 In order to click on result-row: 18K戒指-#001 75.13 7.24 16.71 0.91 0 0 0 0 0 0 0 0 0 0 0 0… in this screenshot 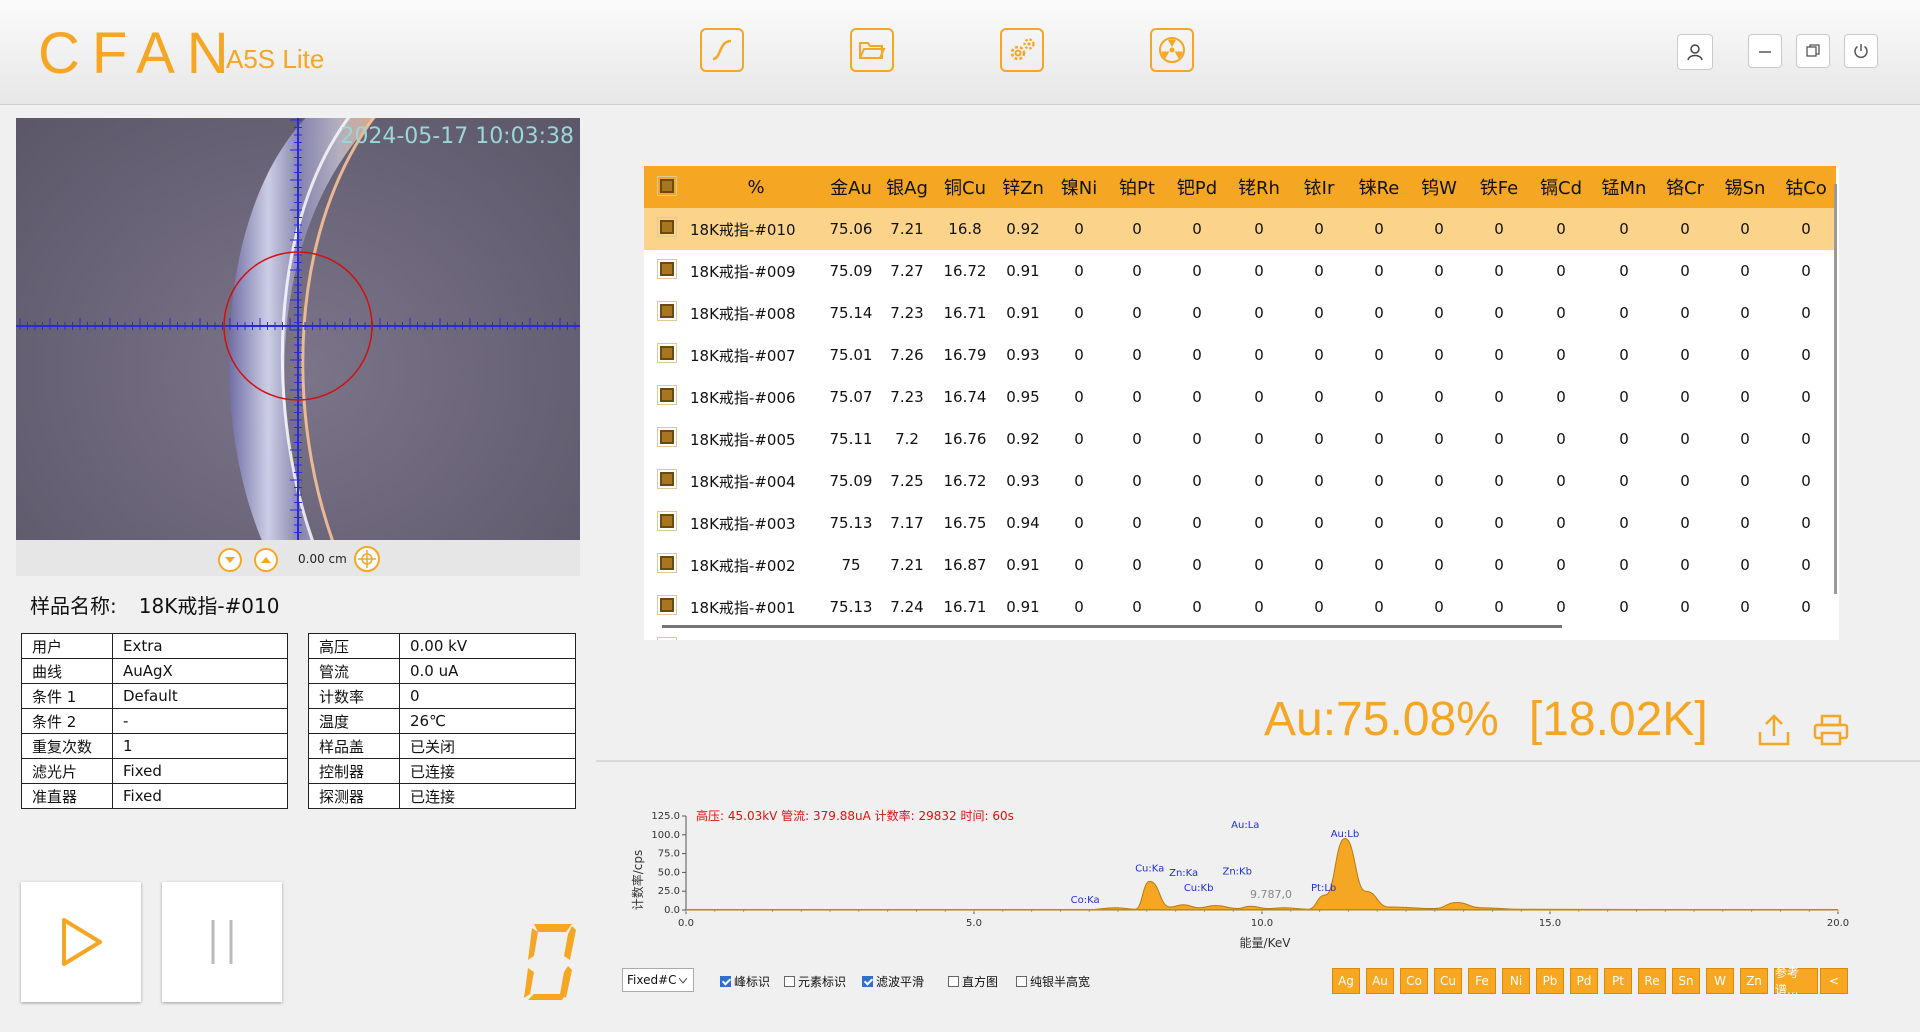, I will do `click(1240, 607)`.